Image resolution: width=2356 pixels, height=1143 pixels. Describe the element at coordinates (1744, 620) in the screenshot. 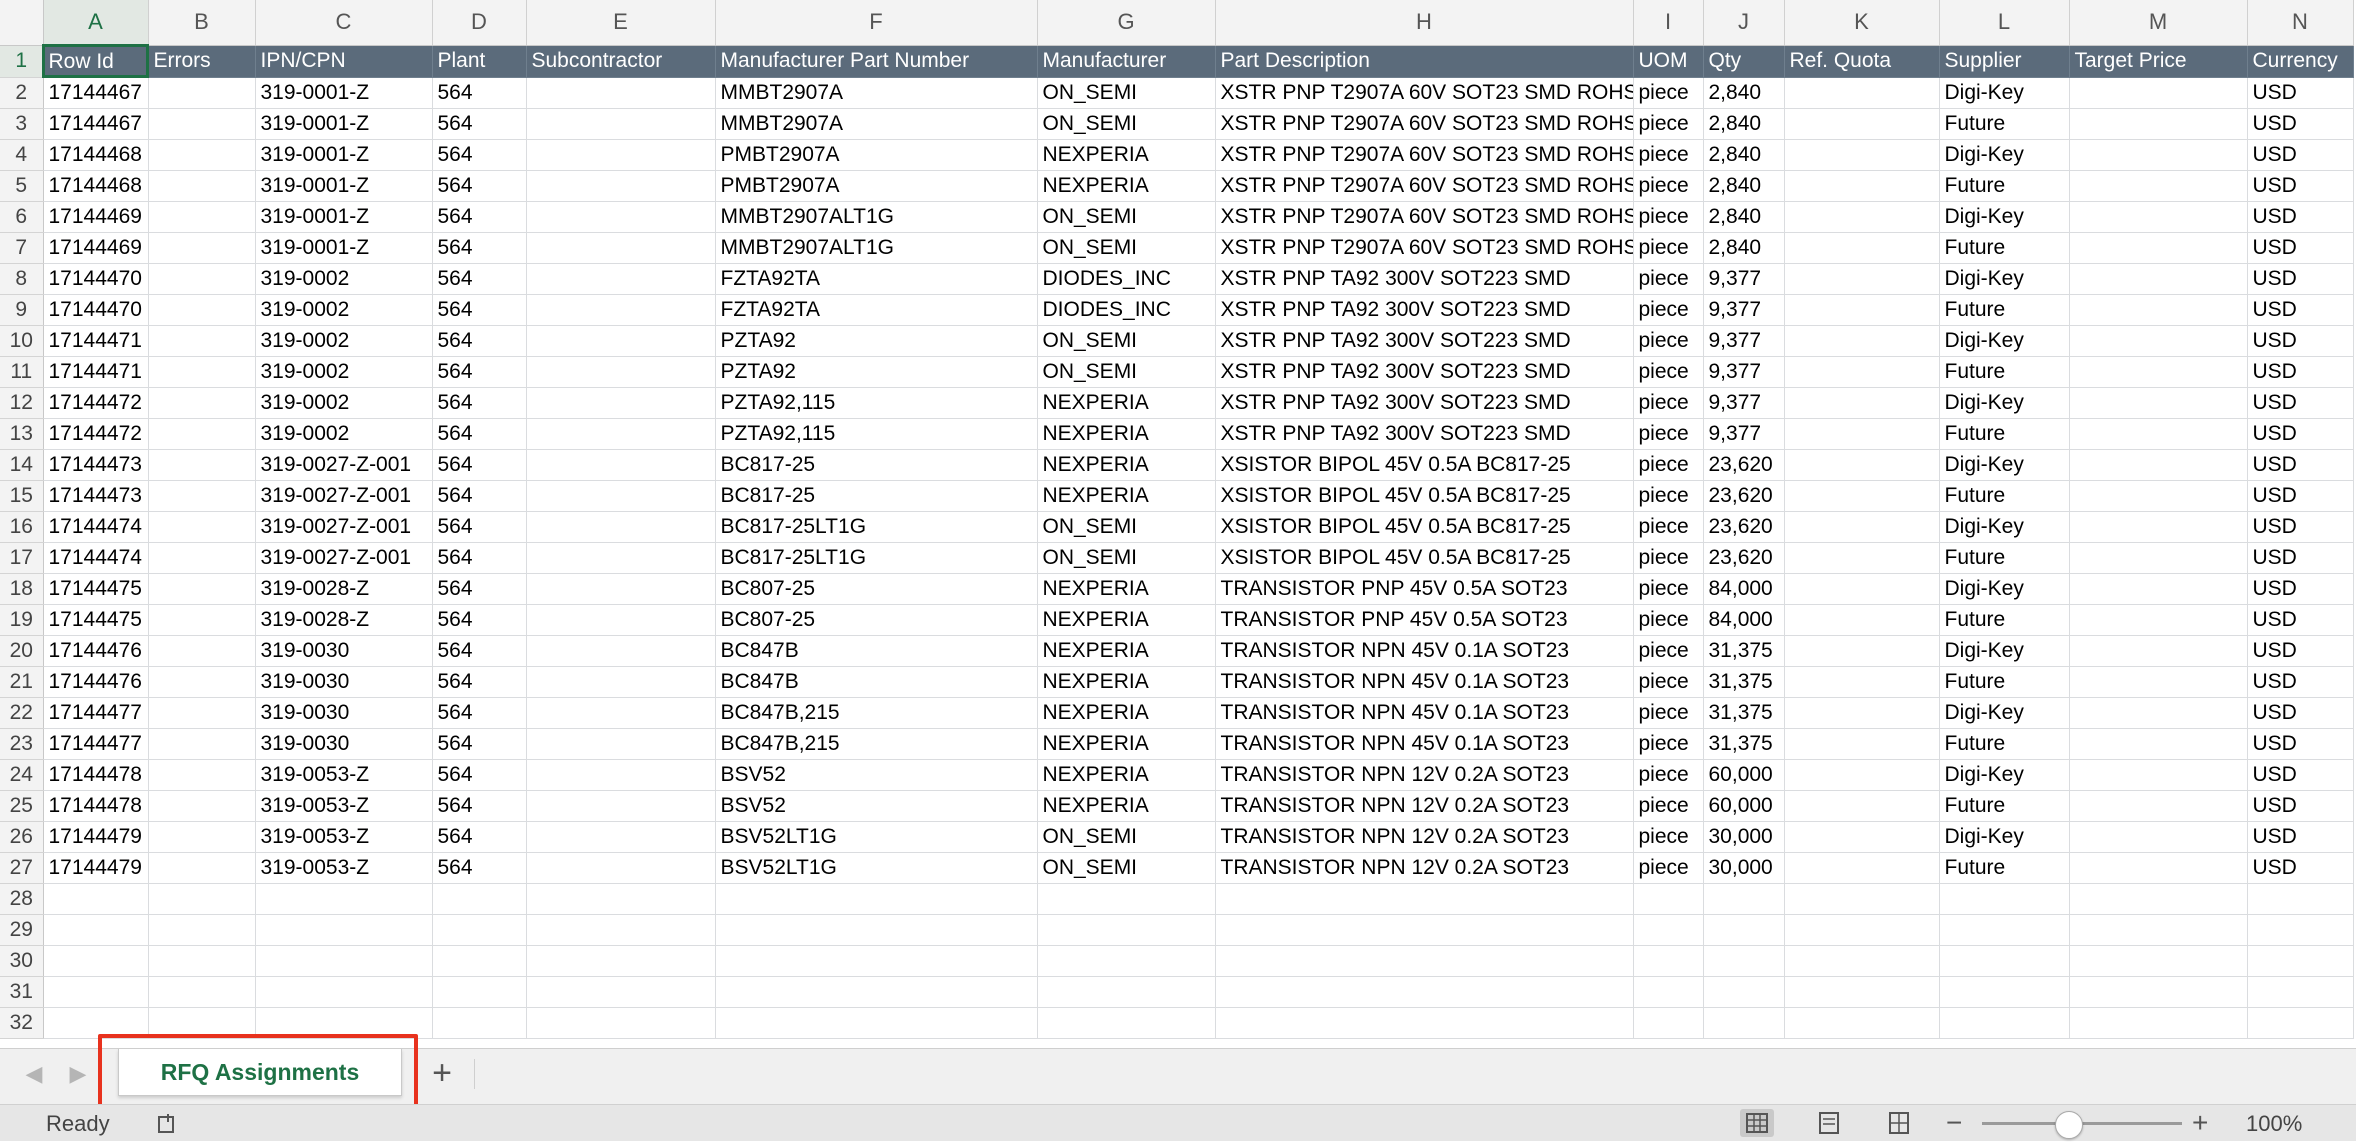

I see `cell: 84,000` at that location.